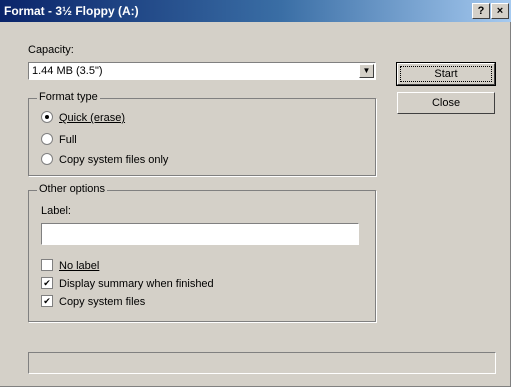  I want to click on radio-copy-system-files-only-label: Copy system files only, so click(114, 160).